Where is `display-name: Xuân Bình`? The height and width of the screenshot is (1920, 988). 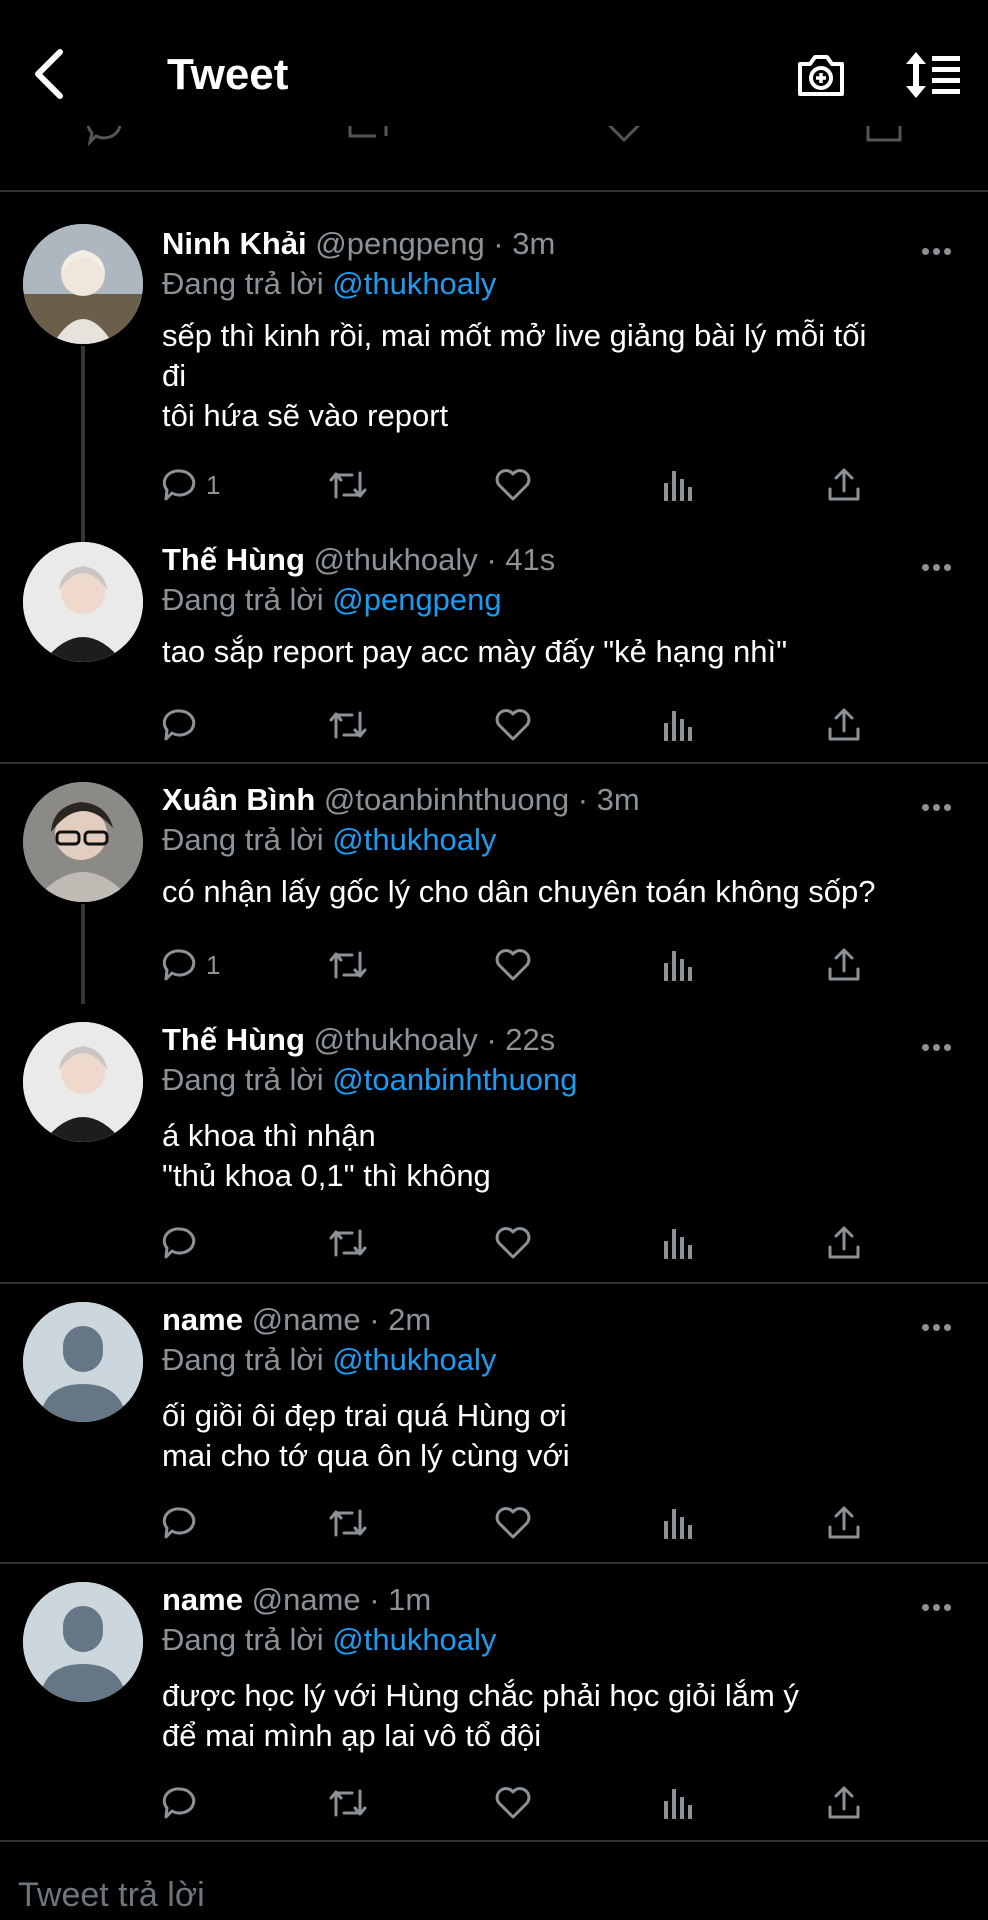 display-name: Xuân Bình is located at coordinates (238, 799).